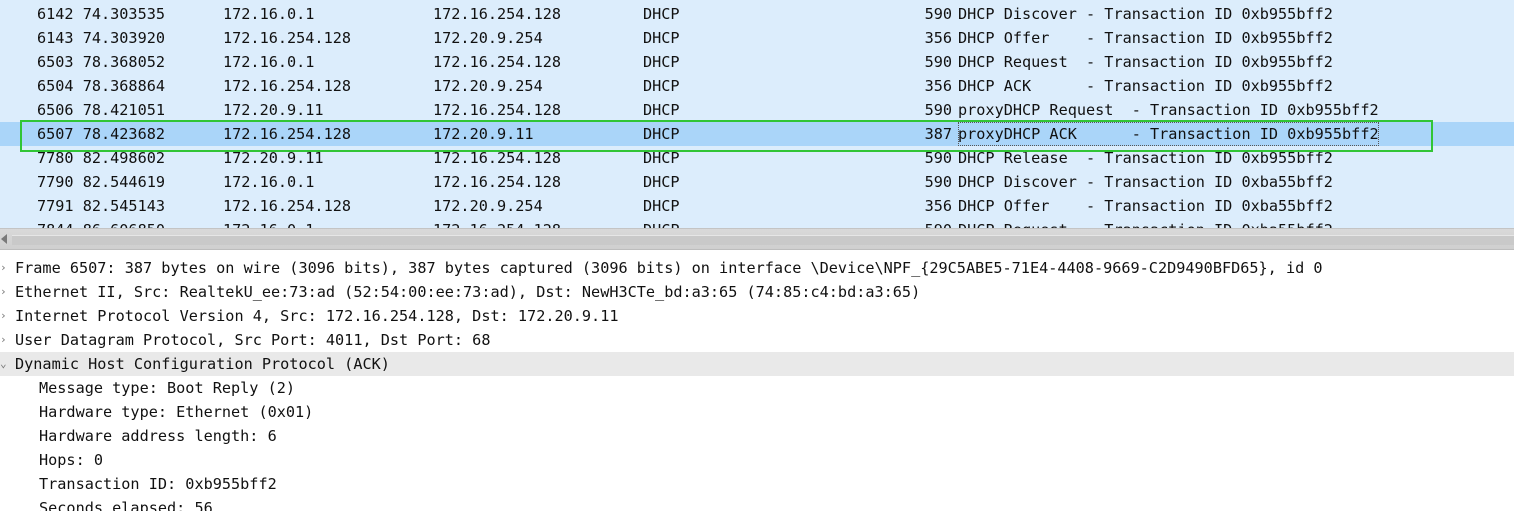 The width and height of the screenshot is (1514, 511). I want to click on packet-no-time: 7844 86.606850, so click(101, 223).